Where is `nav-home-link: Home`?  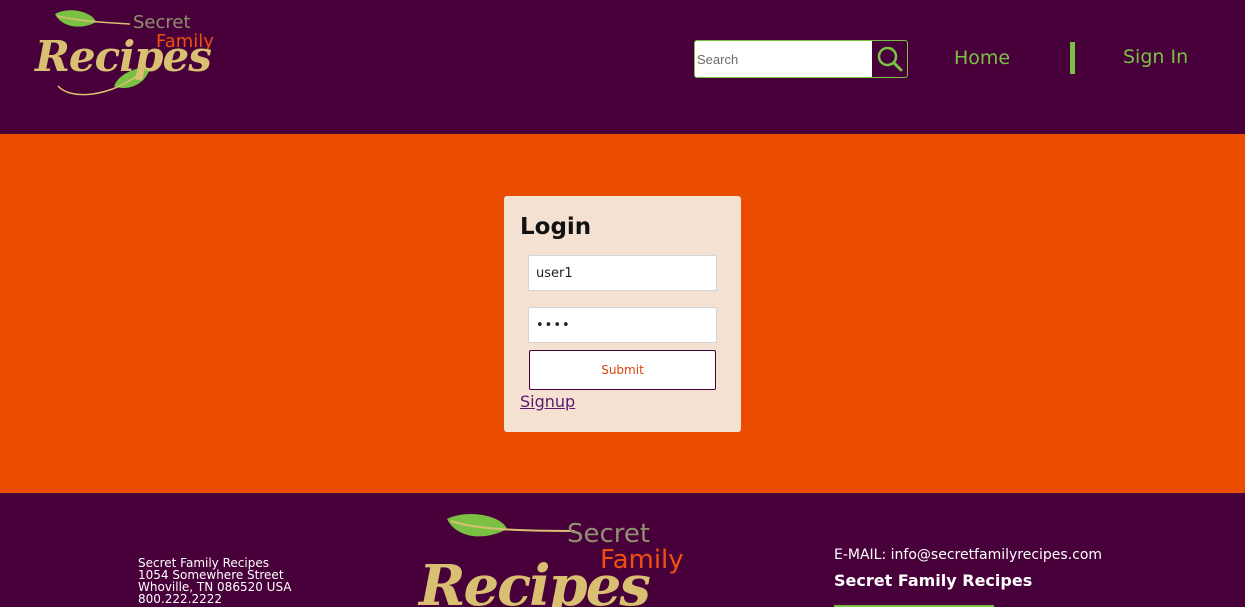 nav-home-link: Home is located at coordinates (982, 58).